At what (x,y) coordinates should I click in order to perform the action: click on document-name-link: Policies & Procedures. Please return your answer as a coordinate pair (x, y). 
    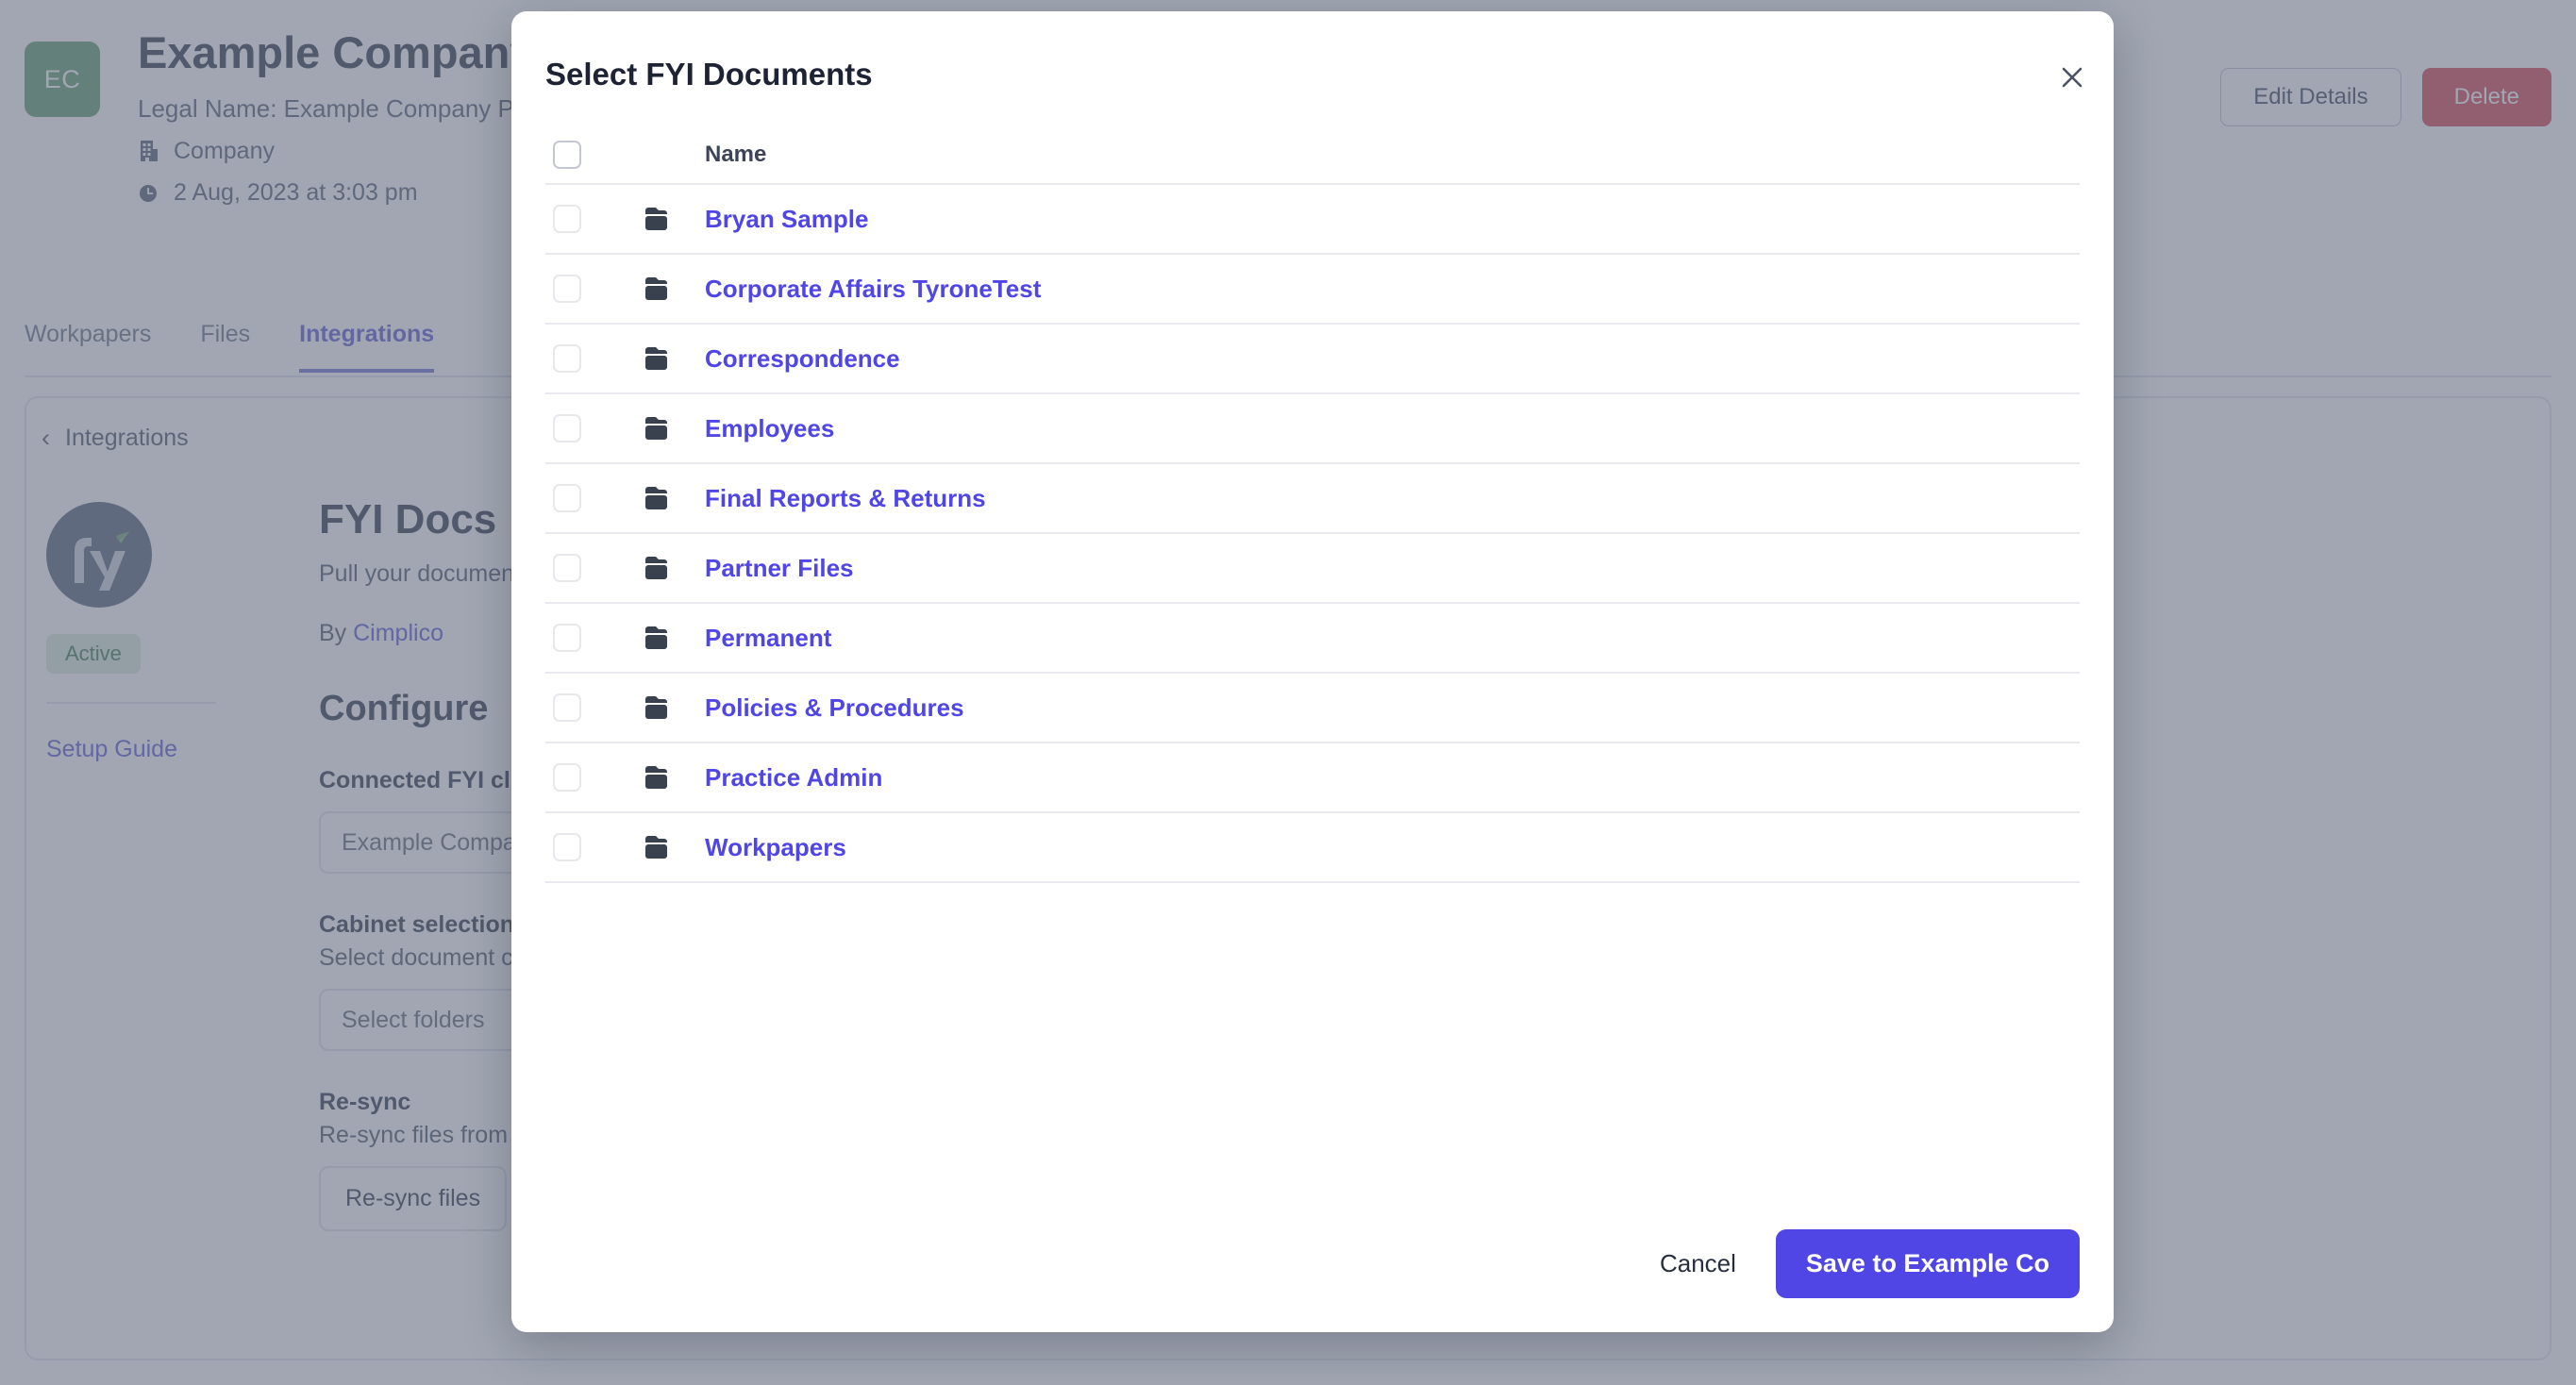
    Looking at the image, I should click on (834, 708).